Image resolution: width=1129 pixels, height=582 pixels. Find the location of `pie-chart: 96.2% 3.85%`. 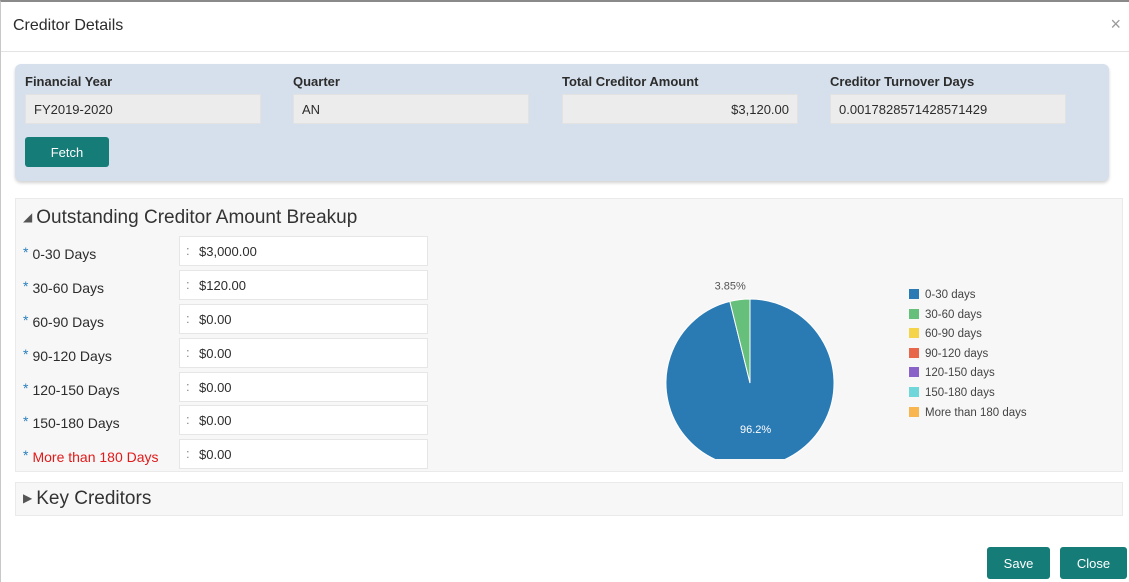

pie-chart: 96.2% 3.85% is located at coordinates (750, 370).